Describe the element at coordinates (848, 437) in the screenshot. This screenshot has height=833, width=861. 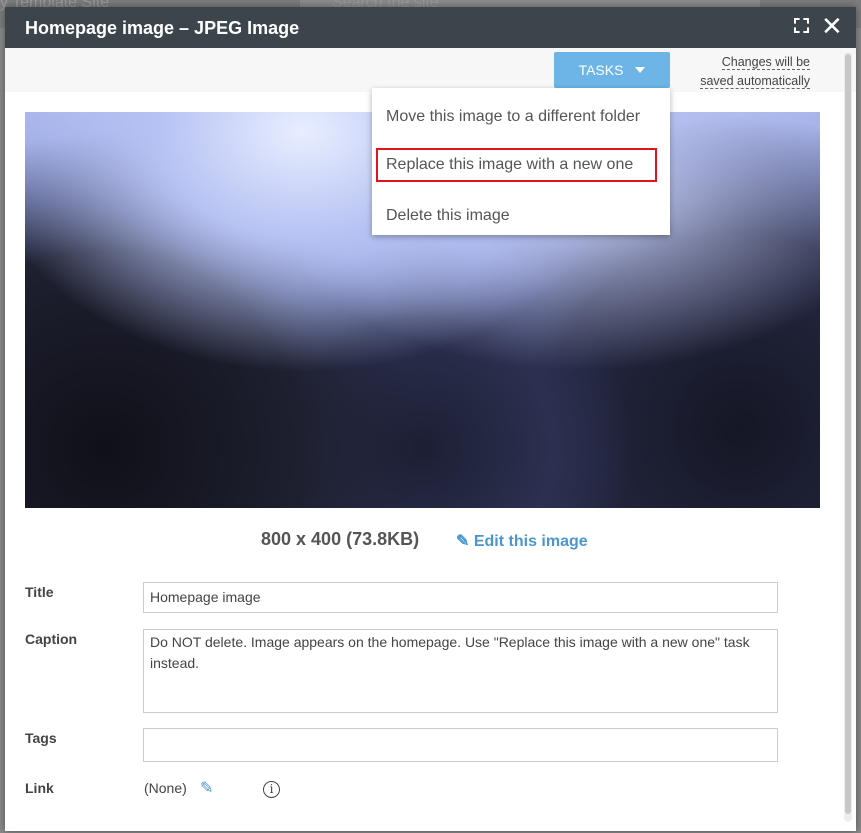
I see `dialog-scrollbar` at that location.